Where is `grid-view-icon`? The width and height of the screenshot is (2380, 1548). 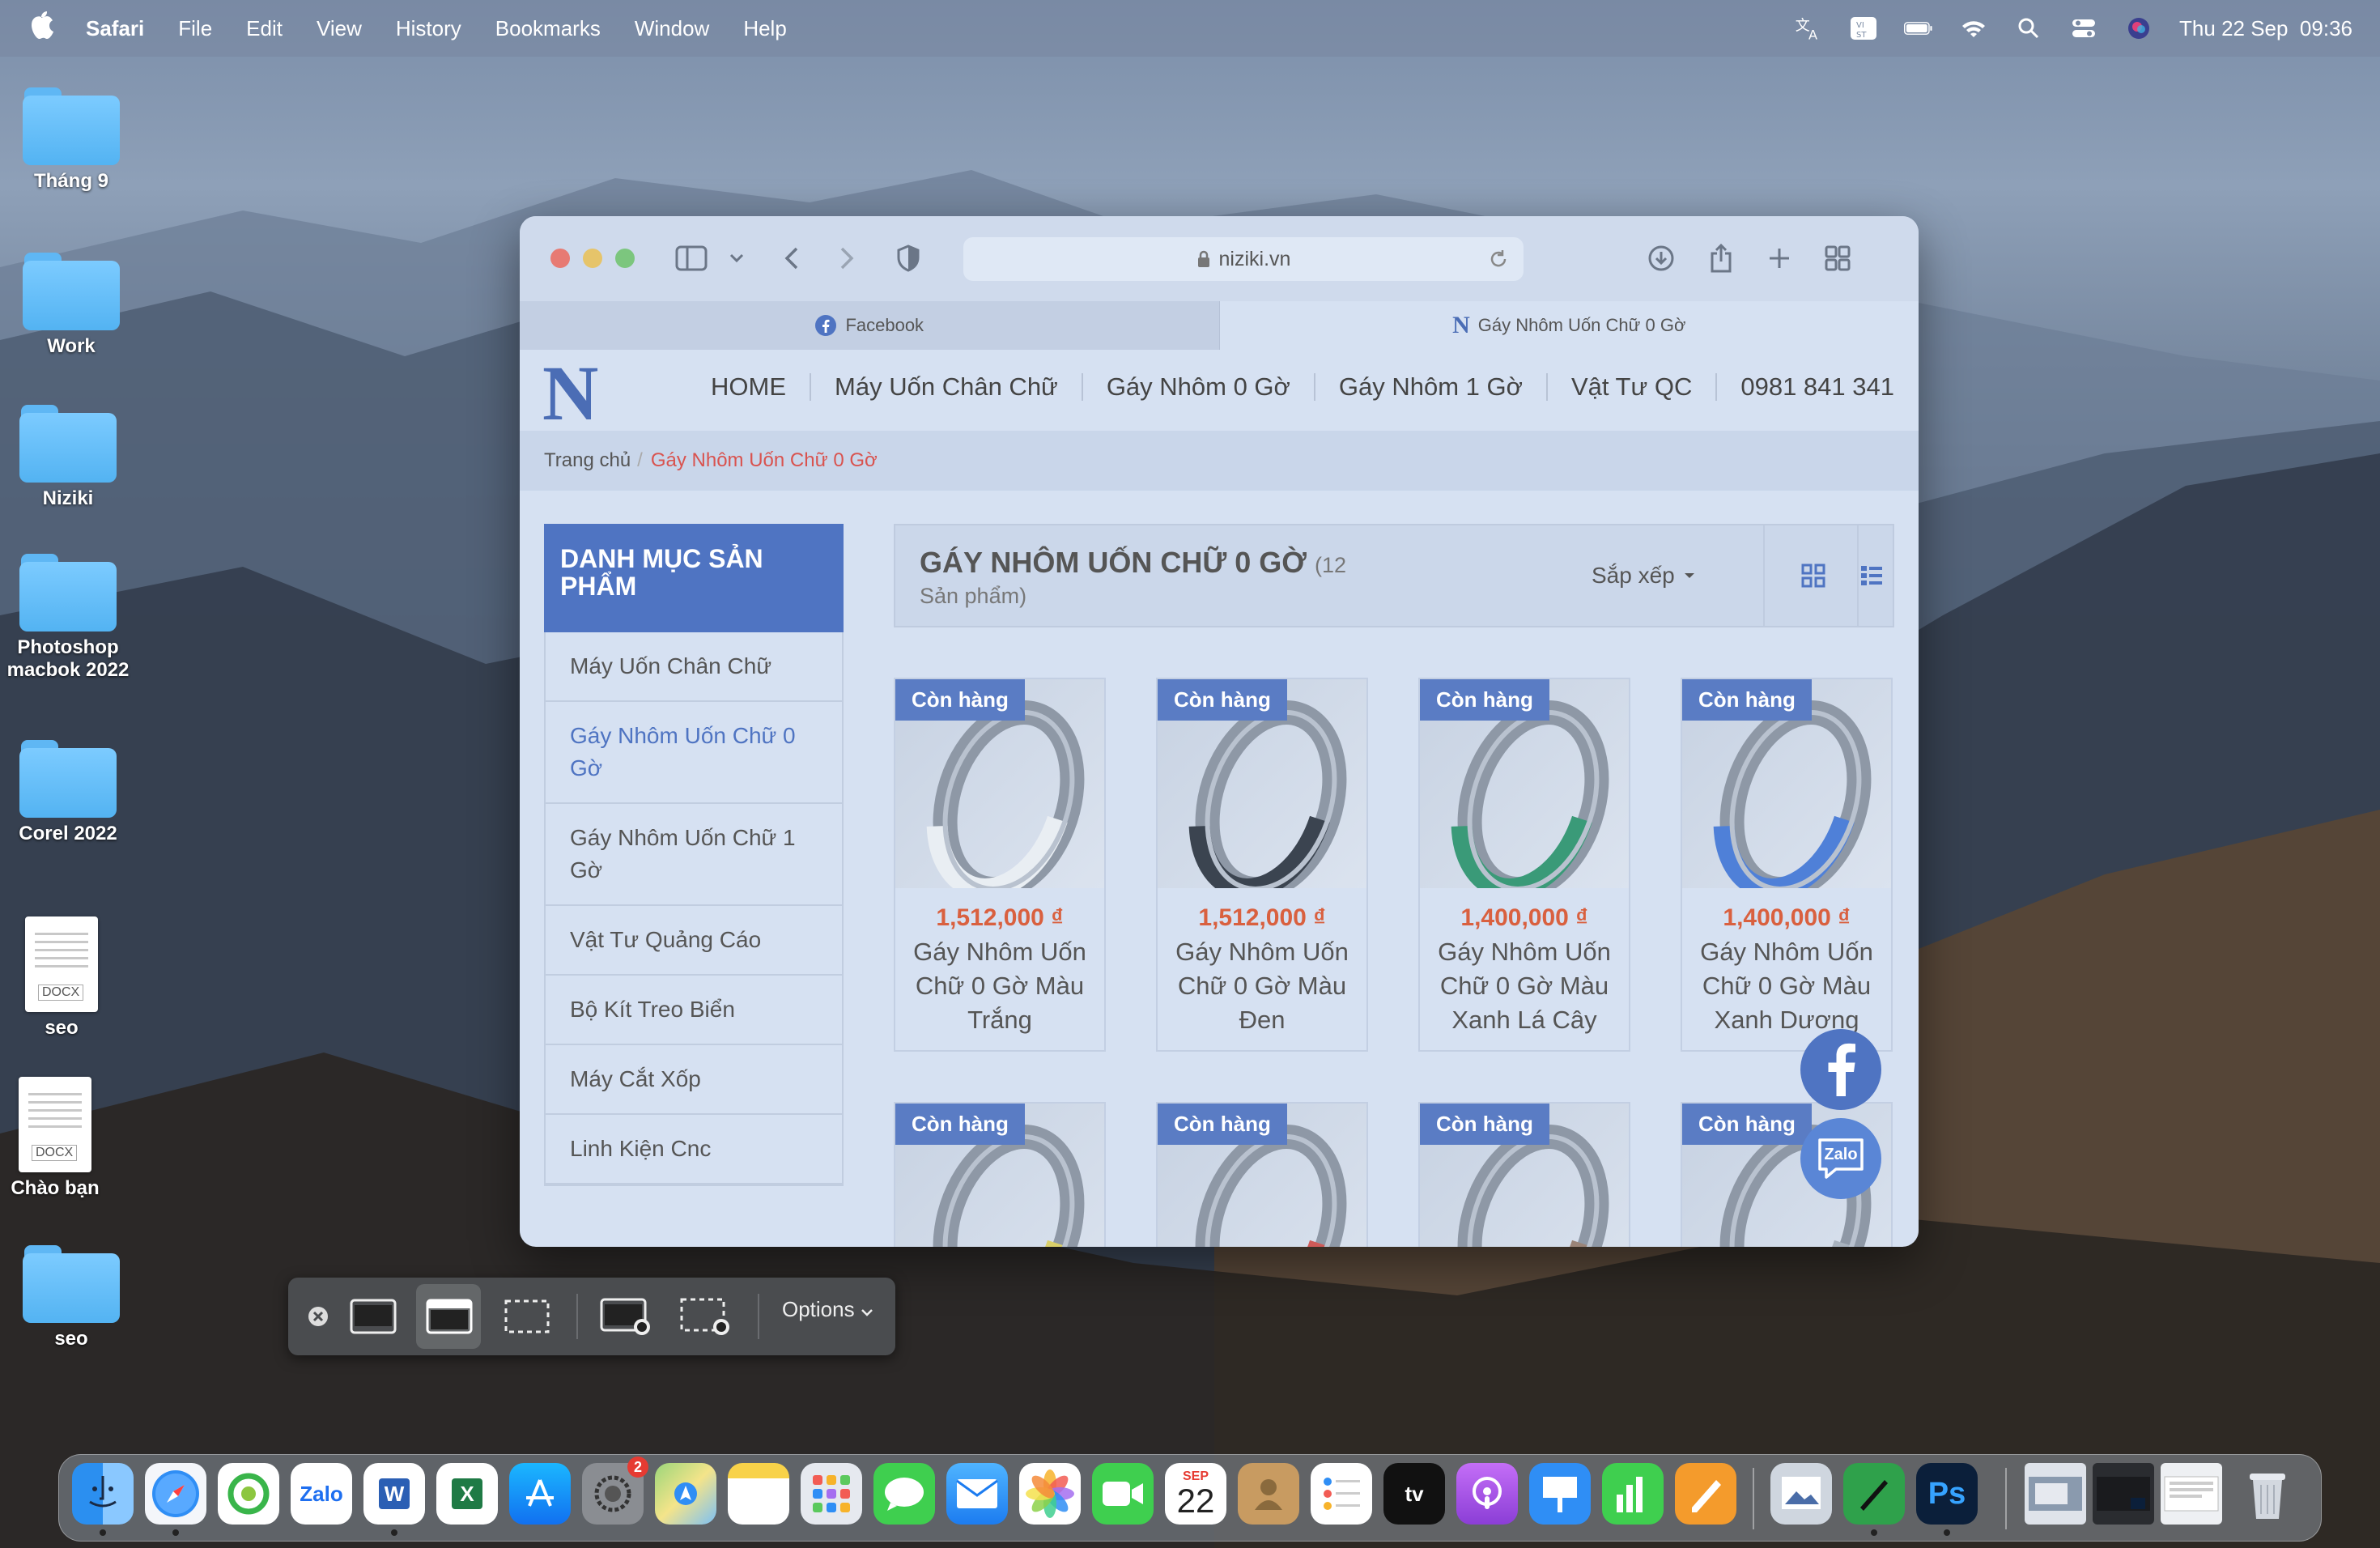 grid-view-icon is located at coordinates (1814, 575).